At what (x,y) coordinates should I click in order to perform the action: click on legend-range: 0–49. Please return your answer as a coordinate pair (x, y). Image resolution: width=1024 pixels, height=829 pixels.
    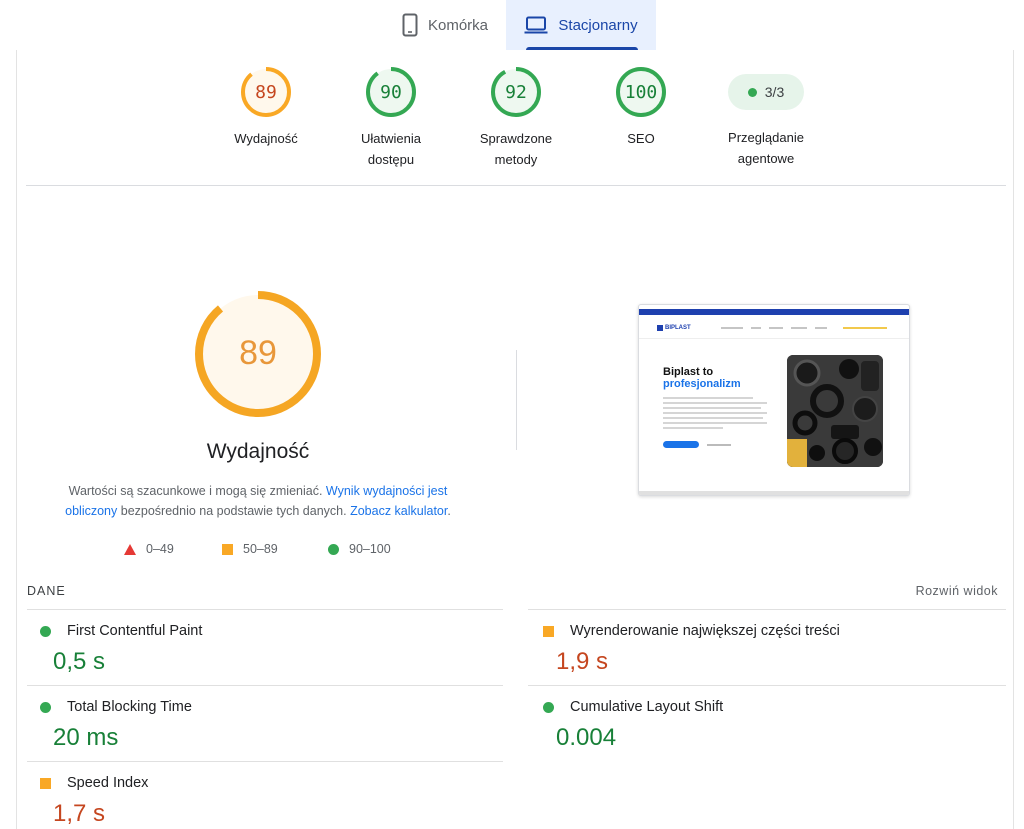
    Looking at the image, I should click on (160, 549).